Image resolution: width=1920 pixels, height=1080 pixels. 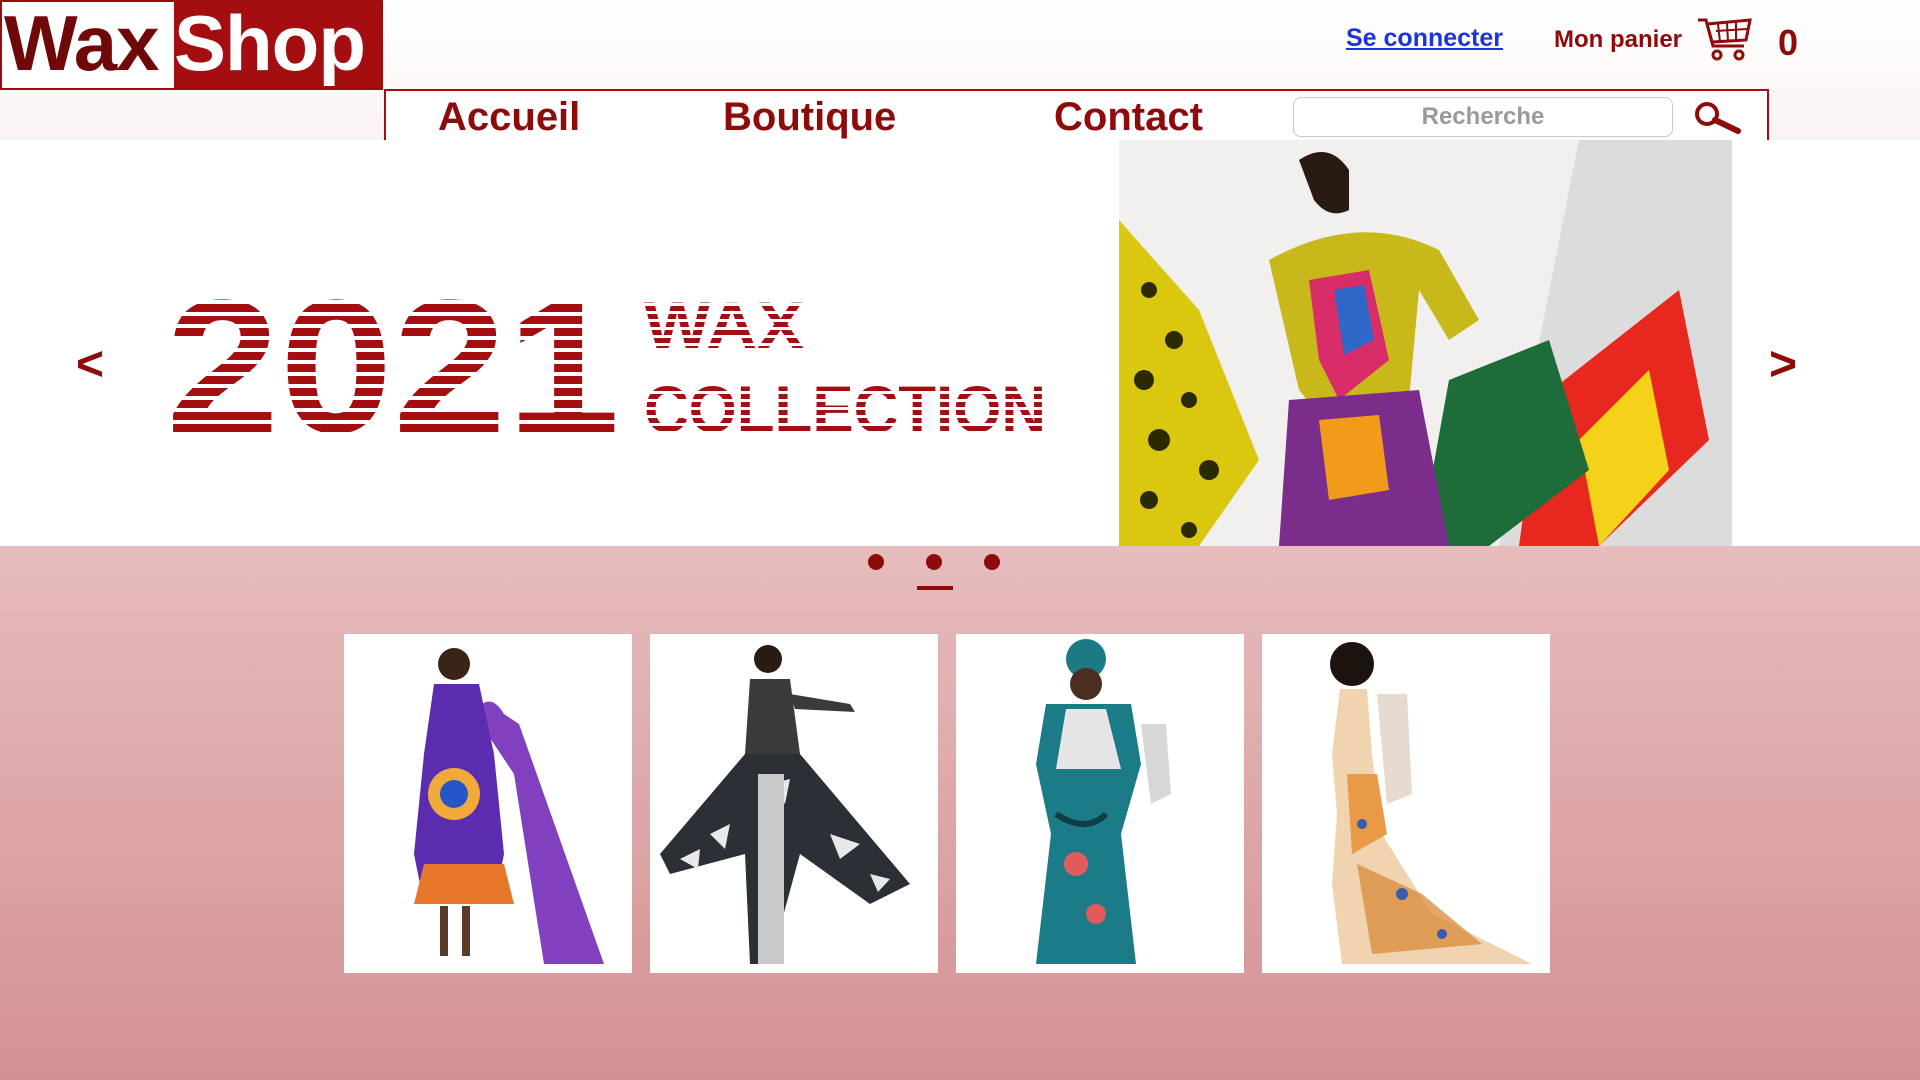 What do you see at coordinates (1128, 117) in the screenshot?
I see `nav-contact: Contact` at bounding box center [1128, 117].